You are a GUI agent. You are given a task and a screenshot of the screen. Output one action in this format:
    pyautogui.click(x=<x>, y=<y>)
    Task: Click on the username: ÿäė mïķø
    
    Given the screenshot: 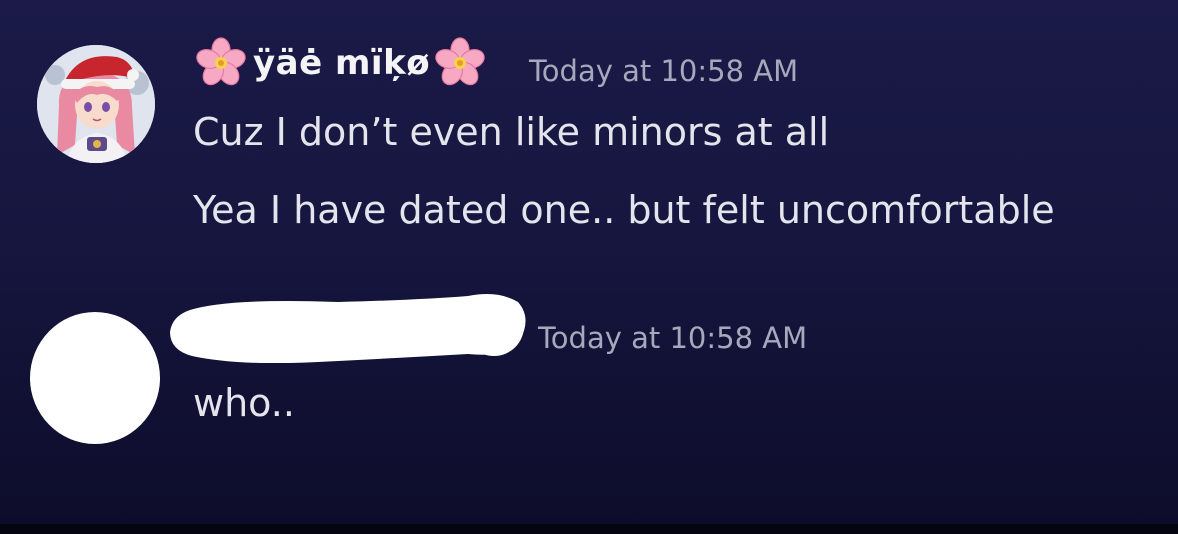 What is the action you would take?
    pyautogui.click(x=341, y=63)
    